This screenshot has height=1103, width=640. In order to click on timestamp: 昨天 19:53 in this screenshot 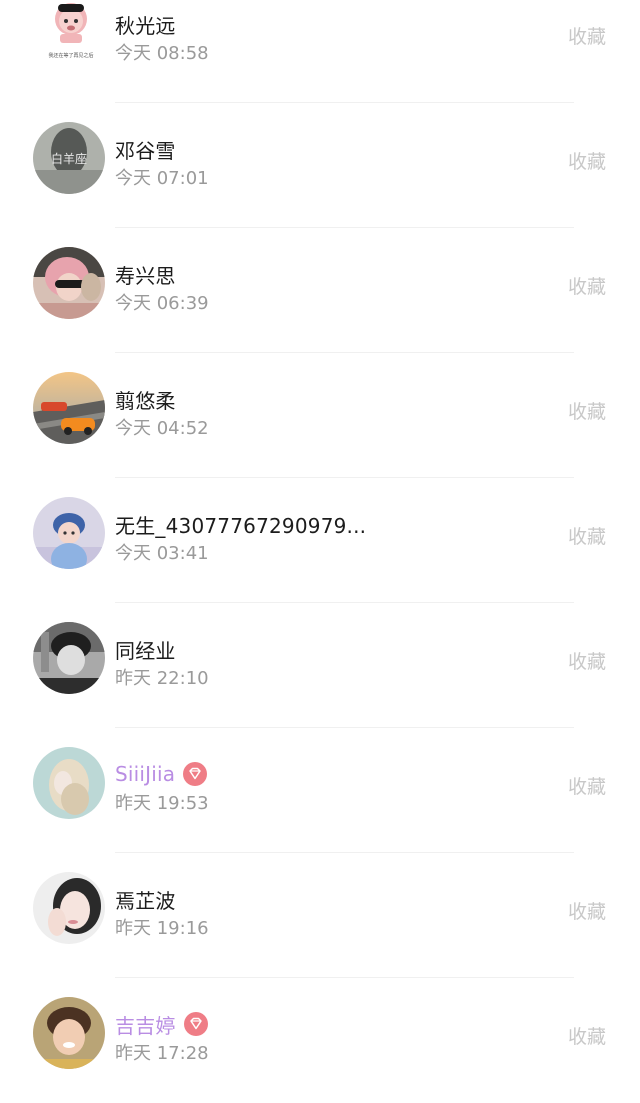, I will do `click(162, 803)`.